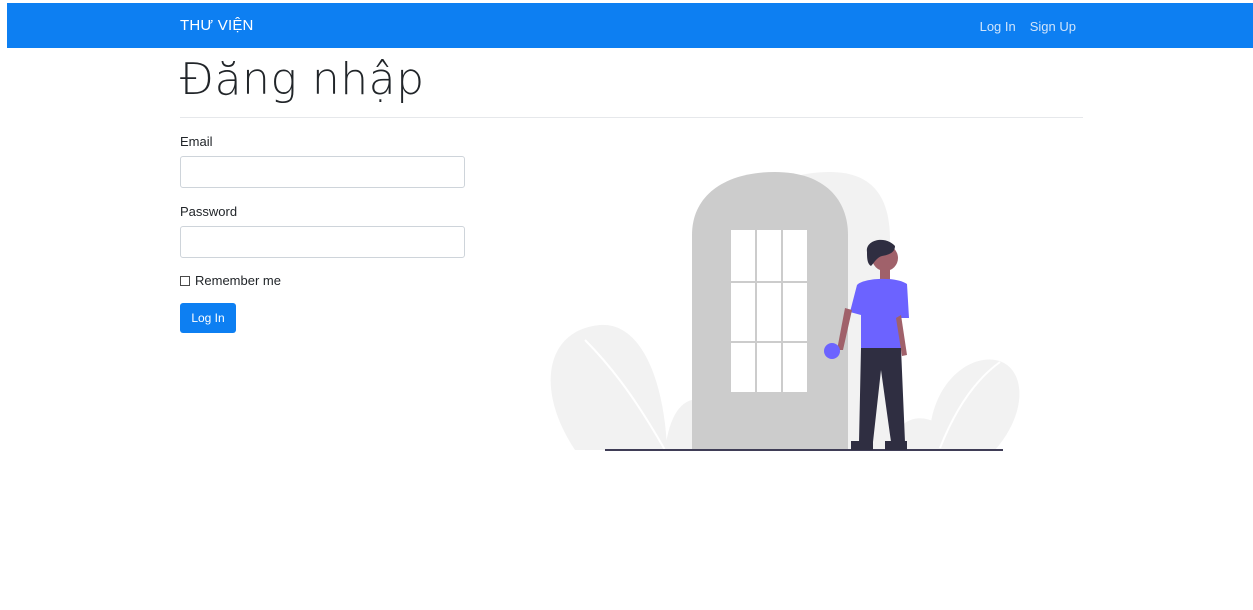  I want to click on door-window, so click(769, 311).